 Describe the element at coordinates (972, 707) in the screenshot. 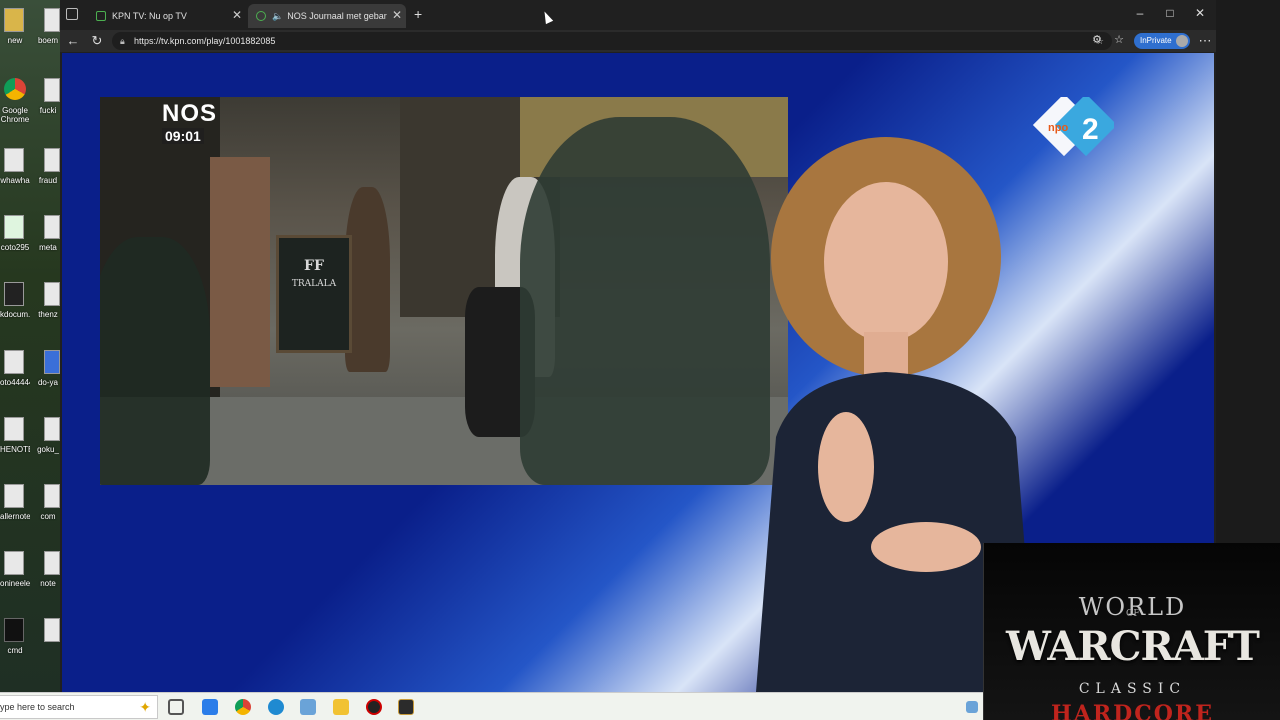

I see `tray-icon` at that location.